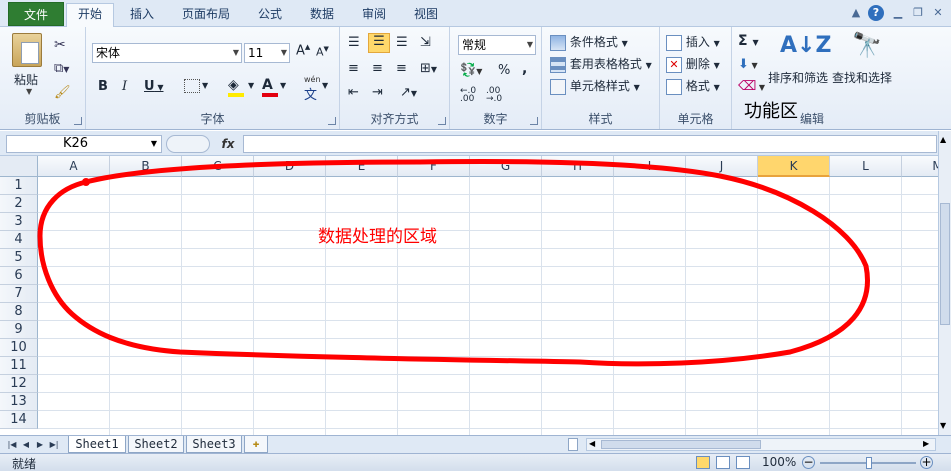  What do you see at coordinates (898, 13) in the screenshot?
I see `minimize-icon: ▁` at bounding box center [898, 13].